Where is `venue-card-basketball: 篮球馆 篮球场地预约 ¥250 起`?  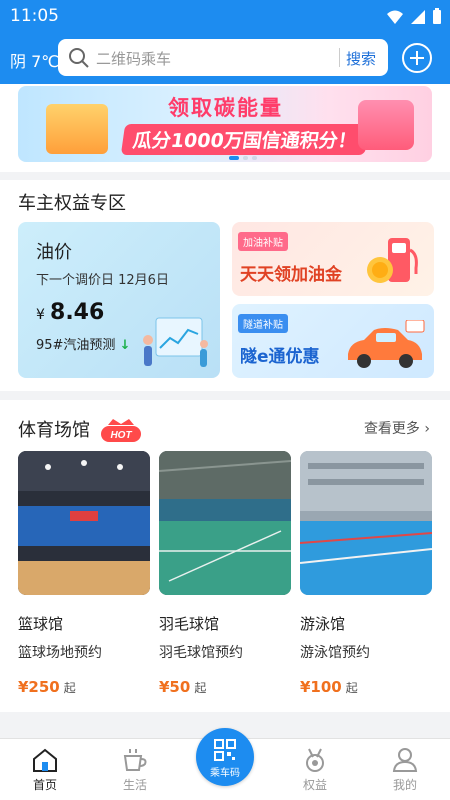
venue-card-basketball: 篮球馆 篮球场地预约 ¥250 起 is located at coordinates (84, 573).